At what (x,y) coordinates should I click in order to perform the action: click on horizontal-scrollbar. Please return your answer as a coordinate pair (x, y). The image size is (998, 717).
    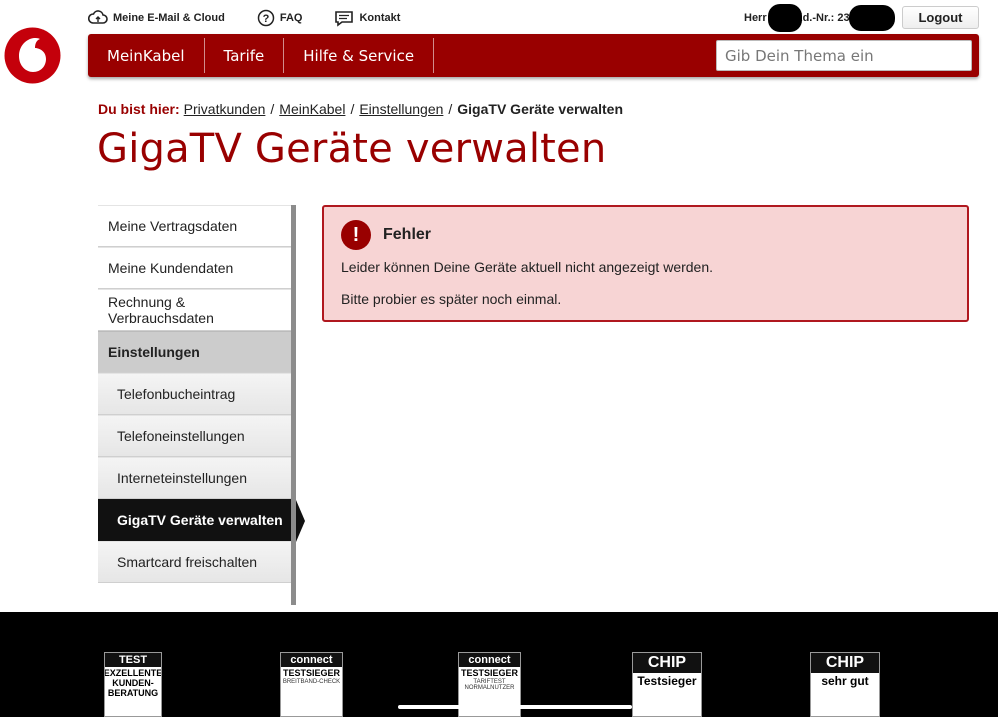
    Looking at the image, I should click on (515, 707).